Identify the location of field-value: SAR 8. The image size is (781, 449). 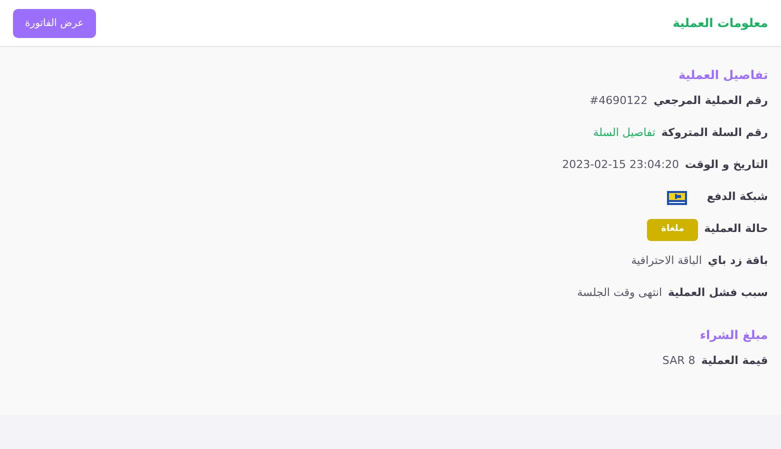
(679, 361).